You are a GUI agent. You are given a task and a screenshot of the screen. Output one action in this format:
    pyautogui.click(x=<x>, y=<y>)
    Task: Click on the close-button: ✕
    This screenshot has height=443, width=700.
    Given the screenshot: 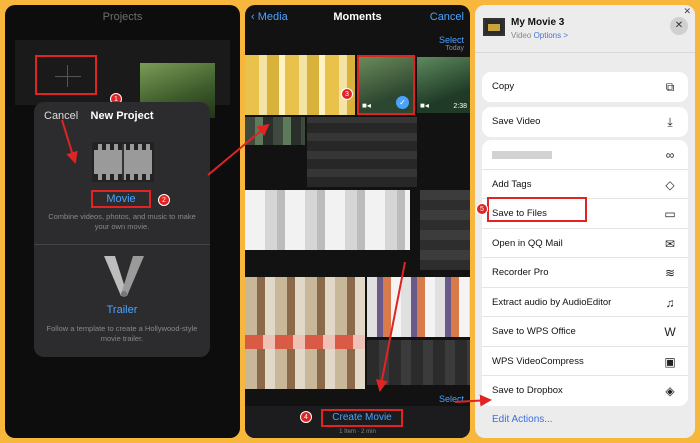 What is the action you would take?
    pyautogui.click(x=679, y=26)
    